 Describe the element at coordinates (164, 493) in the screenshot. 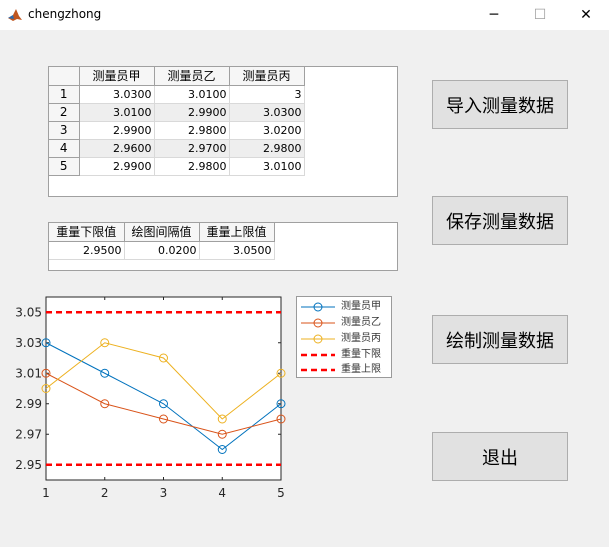

I see `x-tick-label: 3` at that location.